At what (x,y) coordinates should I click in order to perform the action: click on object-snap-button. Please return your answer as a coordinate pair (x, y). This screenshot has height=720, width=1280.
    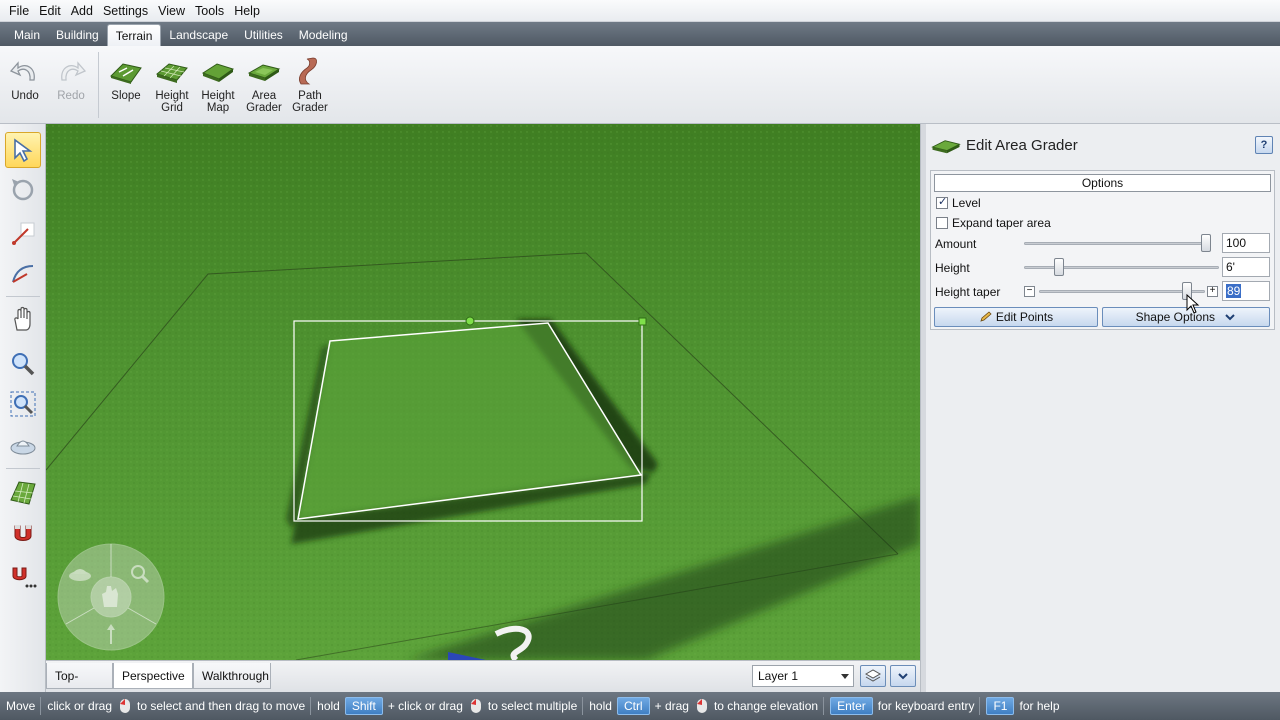
    Looking at the image, I should click on (23, 534).